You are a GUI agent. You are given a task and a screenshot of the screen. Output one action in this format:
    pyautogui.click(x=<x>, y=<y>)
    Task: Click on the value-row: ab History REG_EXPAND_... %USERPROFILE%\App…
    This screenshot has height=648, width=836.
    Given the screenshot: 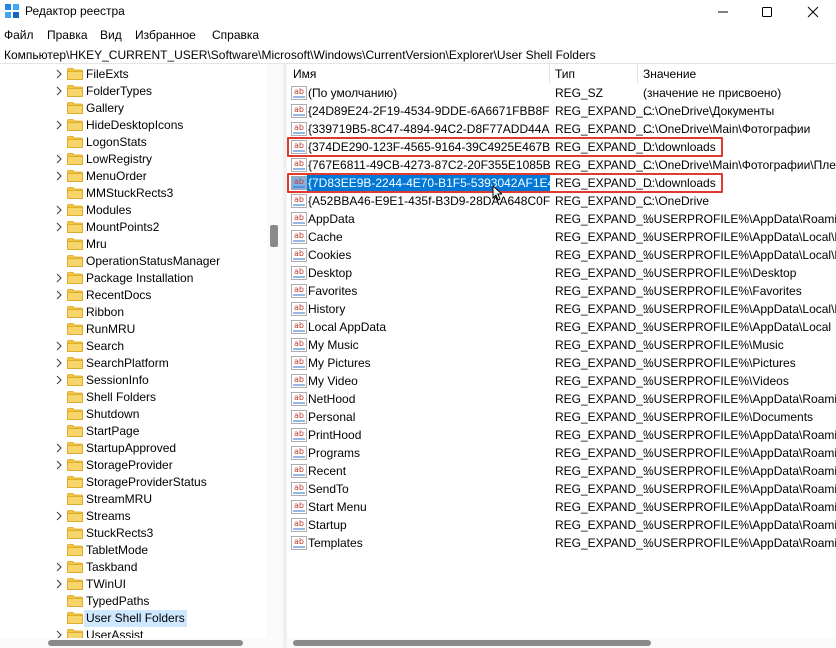 What is the action you would take?
    pyautogui.click(x=561, y=309)
    